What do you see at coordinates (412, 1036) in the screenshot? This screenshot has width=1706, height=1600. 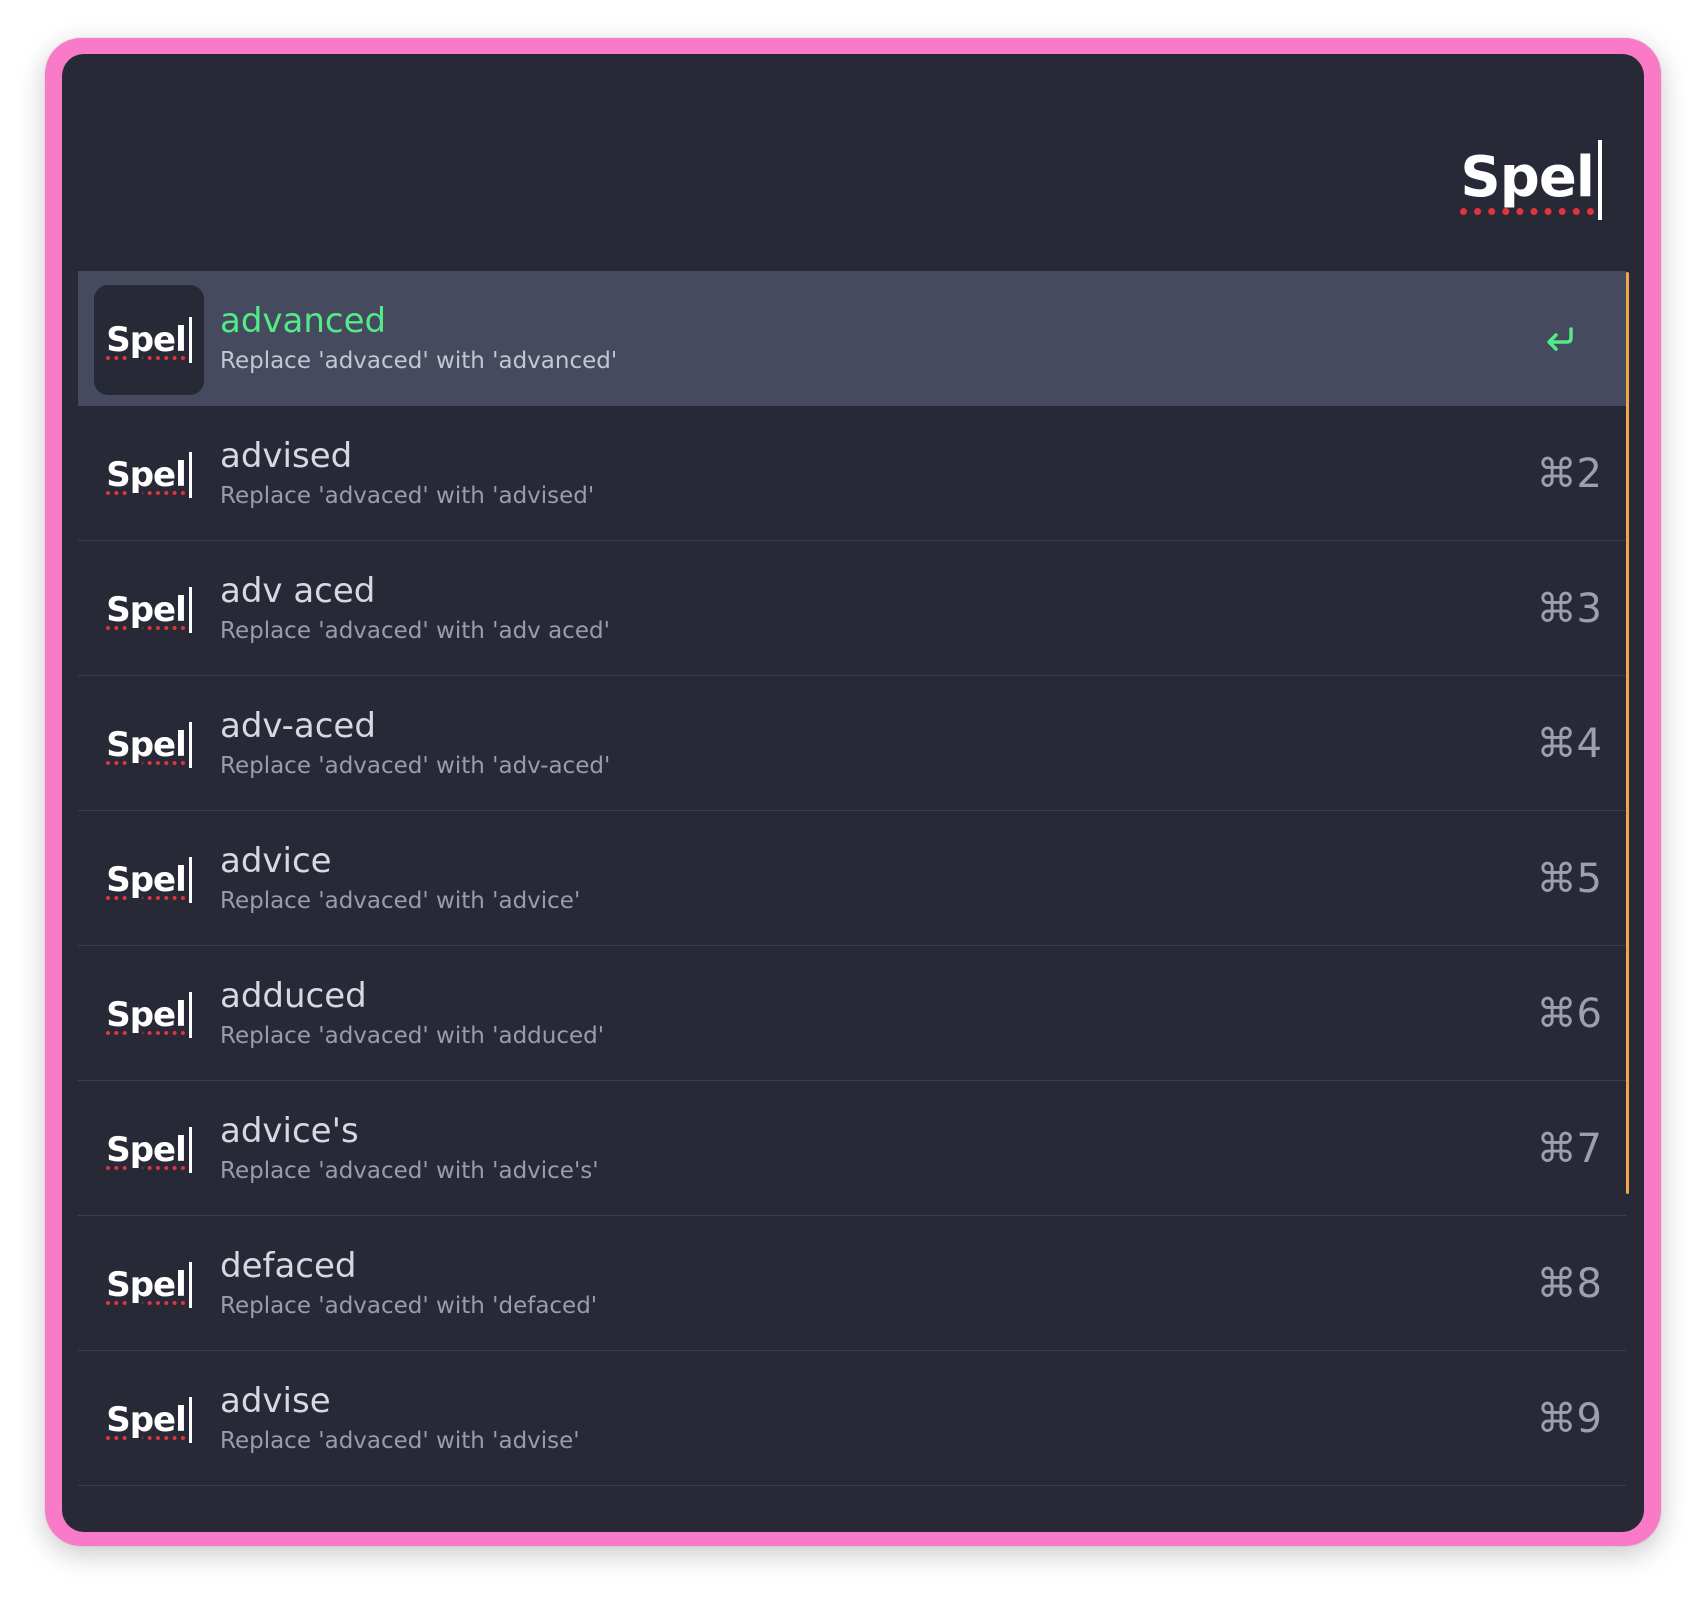 I see `result-subtitle: Replace 'advaced' with 'adduced'` at bounding box center [412, 1036].